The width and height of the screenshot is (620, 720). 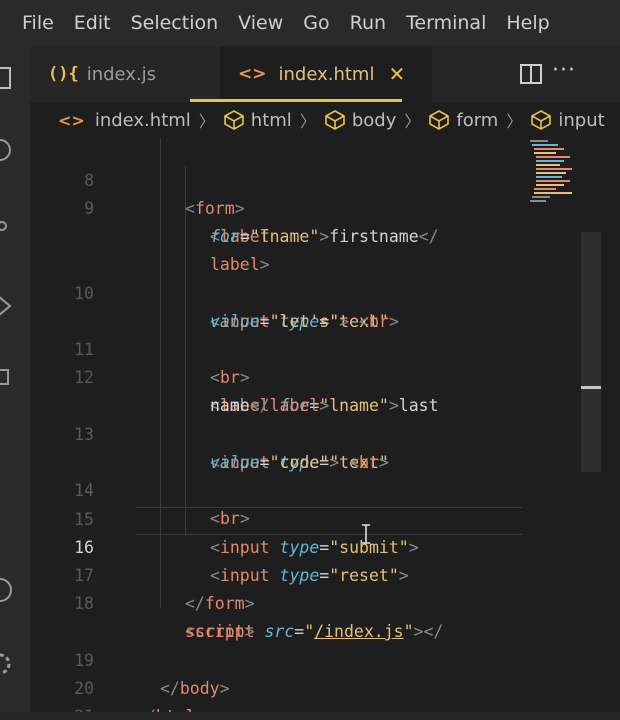 I want to click on more-actions-icon: ···, so click(x=564, y=70).